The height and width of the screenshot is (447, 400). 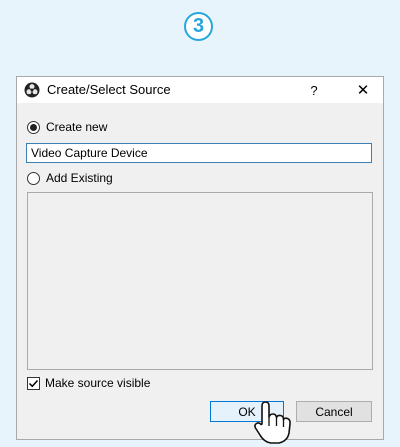 I want to click on obs-logo-icon, so click(x=32, y=90).